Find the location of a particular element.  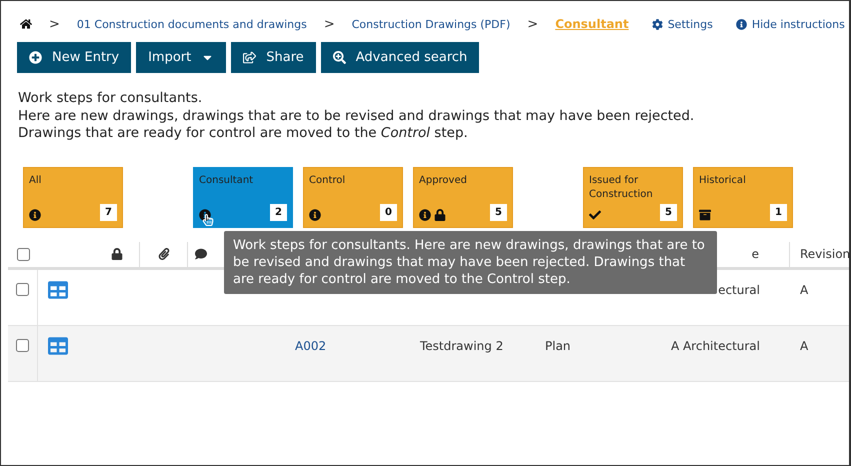

step-card: Historical 1 is located at coordinates (743, 197).